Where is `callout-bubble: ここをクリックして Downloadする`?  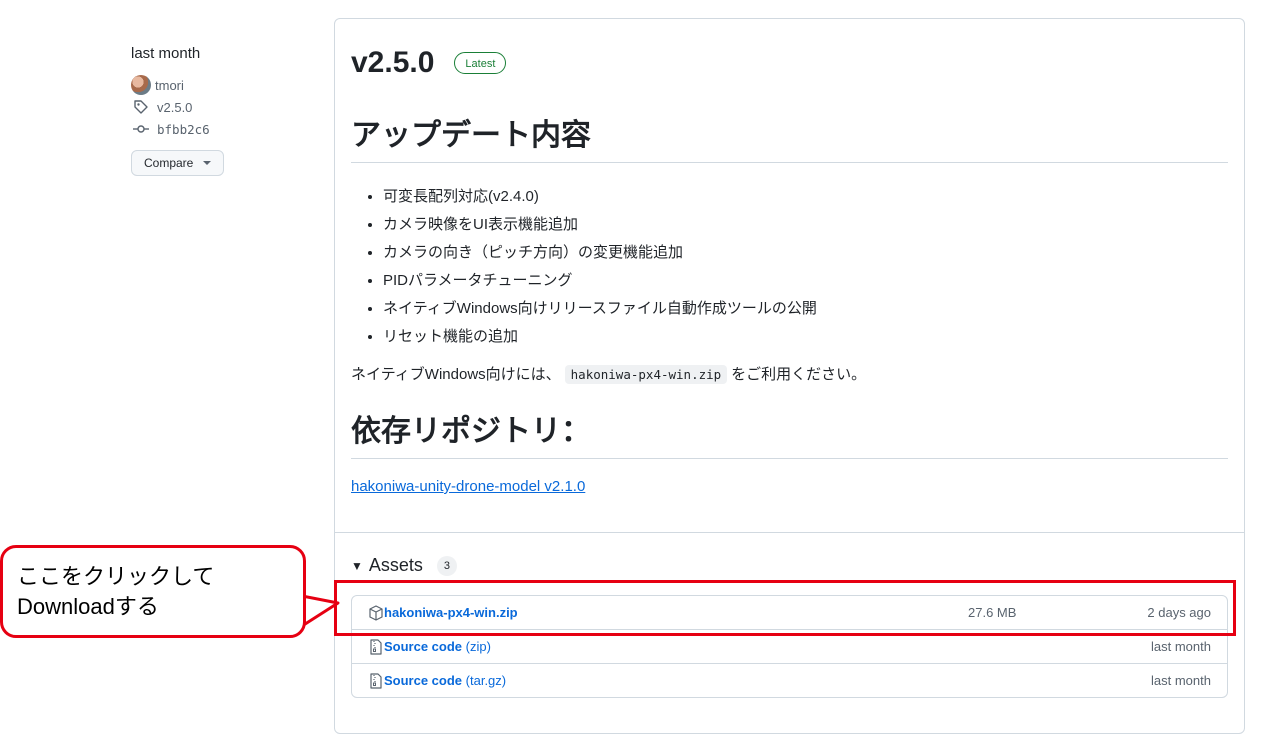
callout-bubble: ここをクリックして Downloadする is located at coordinates (153, 591).